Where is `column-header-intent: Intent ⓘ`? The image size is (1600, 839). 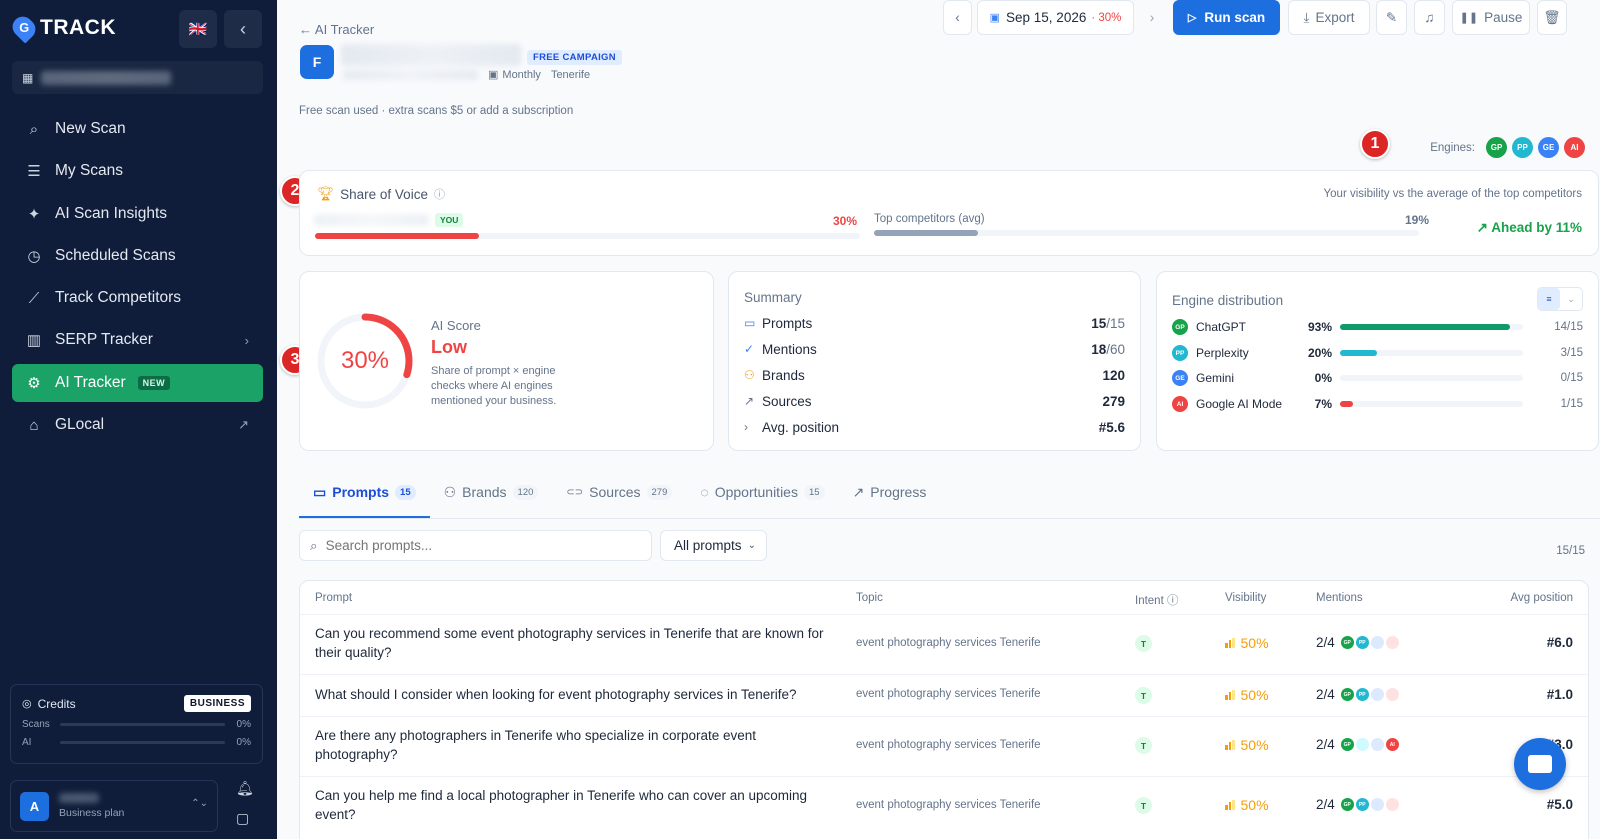 column-header-intent: Intent ⓘ is located at coordinates (1156, 600).